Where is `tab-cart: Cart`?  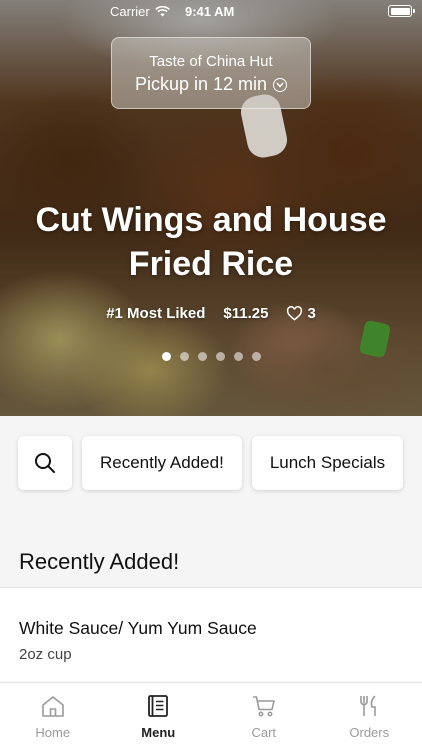
tab-cart: Cart is located at coordinates (264, 716).